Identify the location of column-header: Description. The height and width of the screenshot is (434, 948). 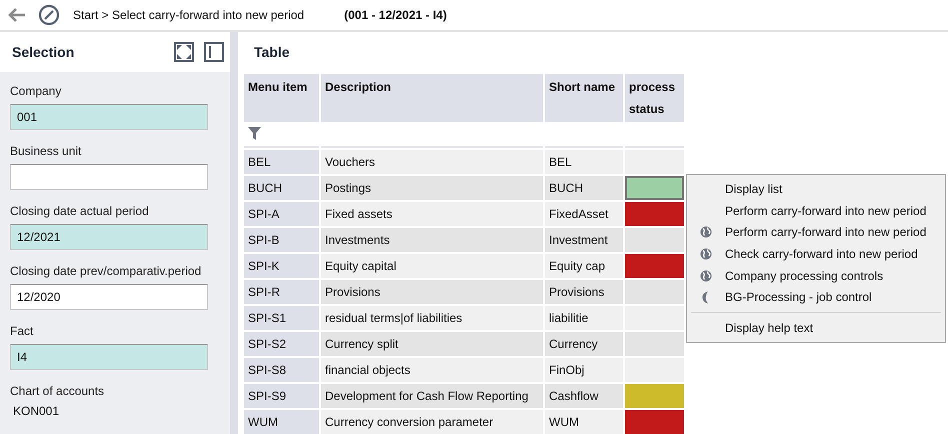
(432, 98).